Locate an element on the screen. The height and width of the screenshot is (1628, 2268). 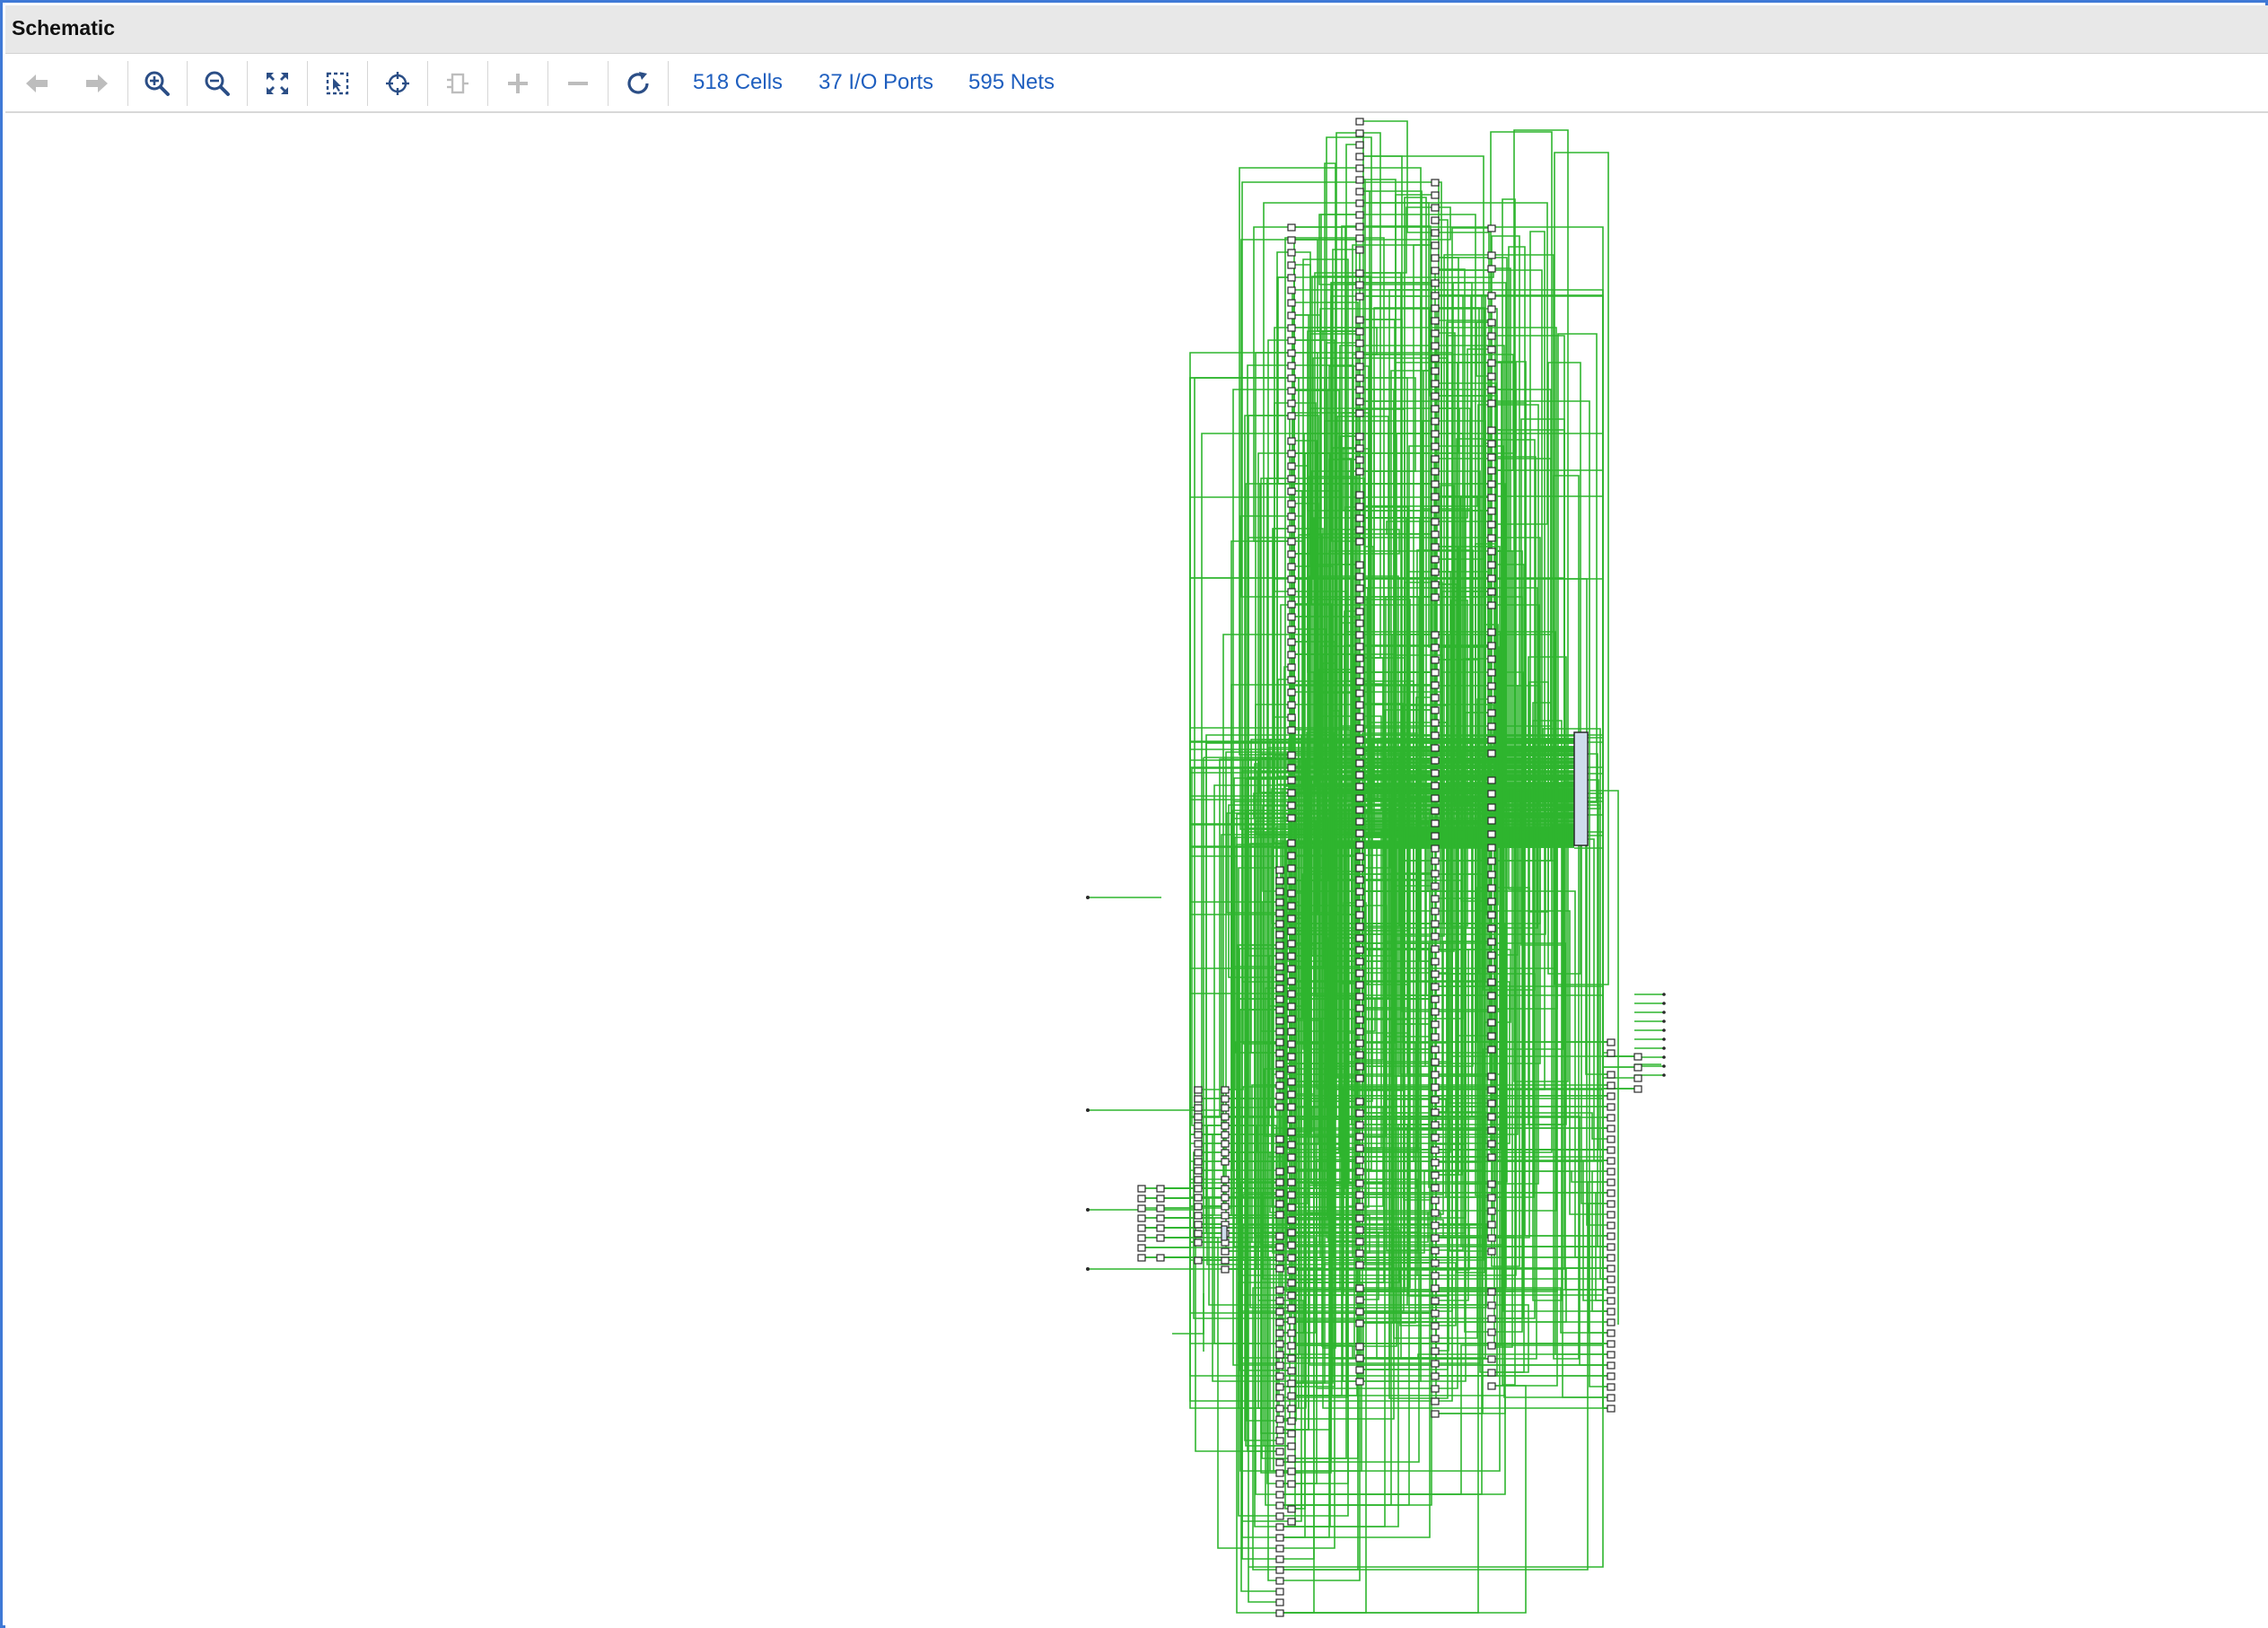
nets-count-link: 595 Nets is located at coordinates (1011, 82).